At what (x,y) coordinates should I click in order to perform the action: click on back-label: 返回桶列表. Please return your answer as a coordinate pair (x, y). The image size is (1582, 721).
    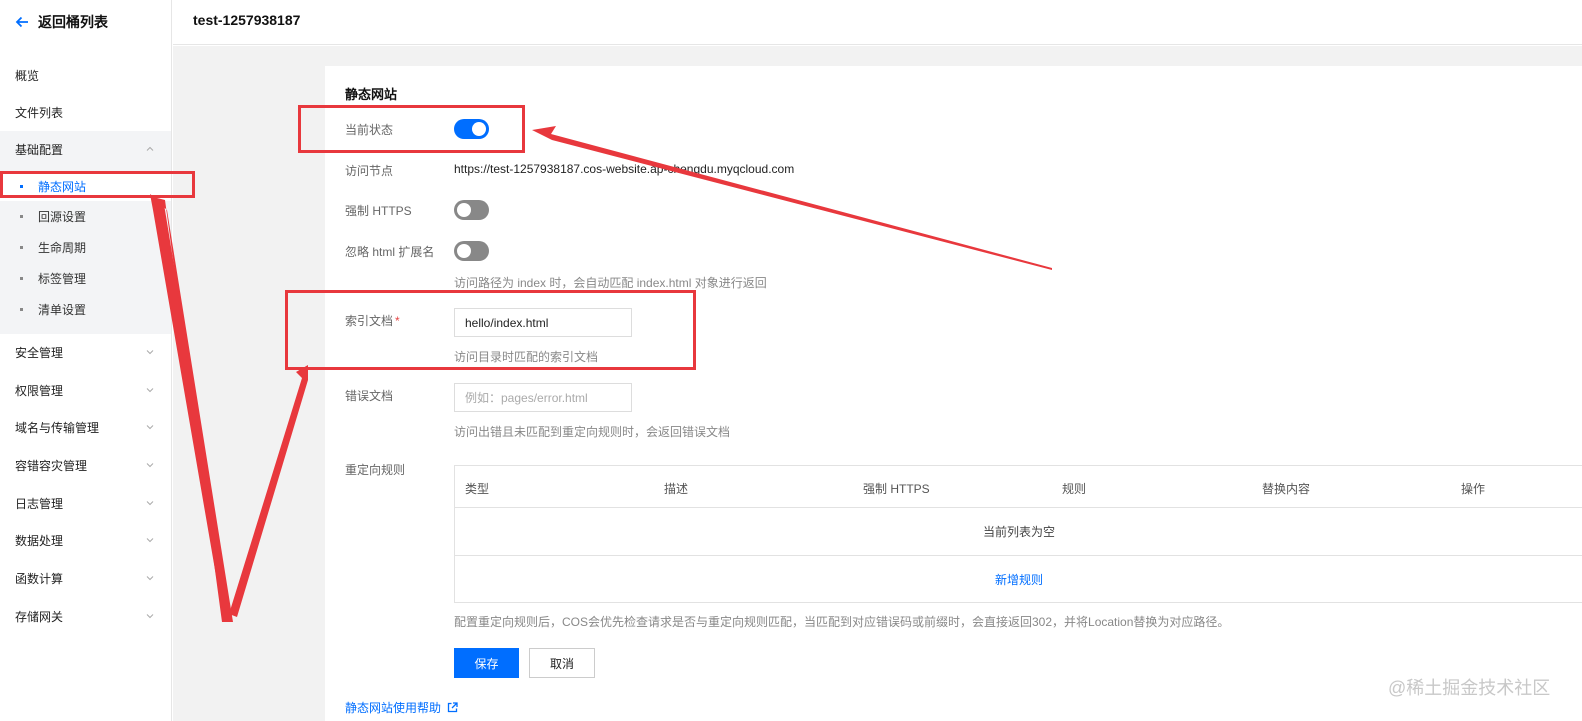
    Looking at the image, I should click on (73, 22).